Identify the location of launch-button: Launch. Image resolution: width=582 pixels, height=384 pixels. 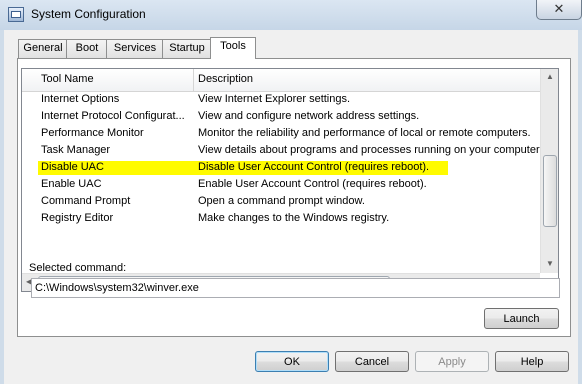
(521, 318).